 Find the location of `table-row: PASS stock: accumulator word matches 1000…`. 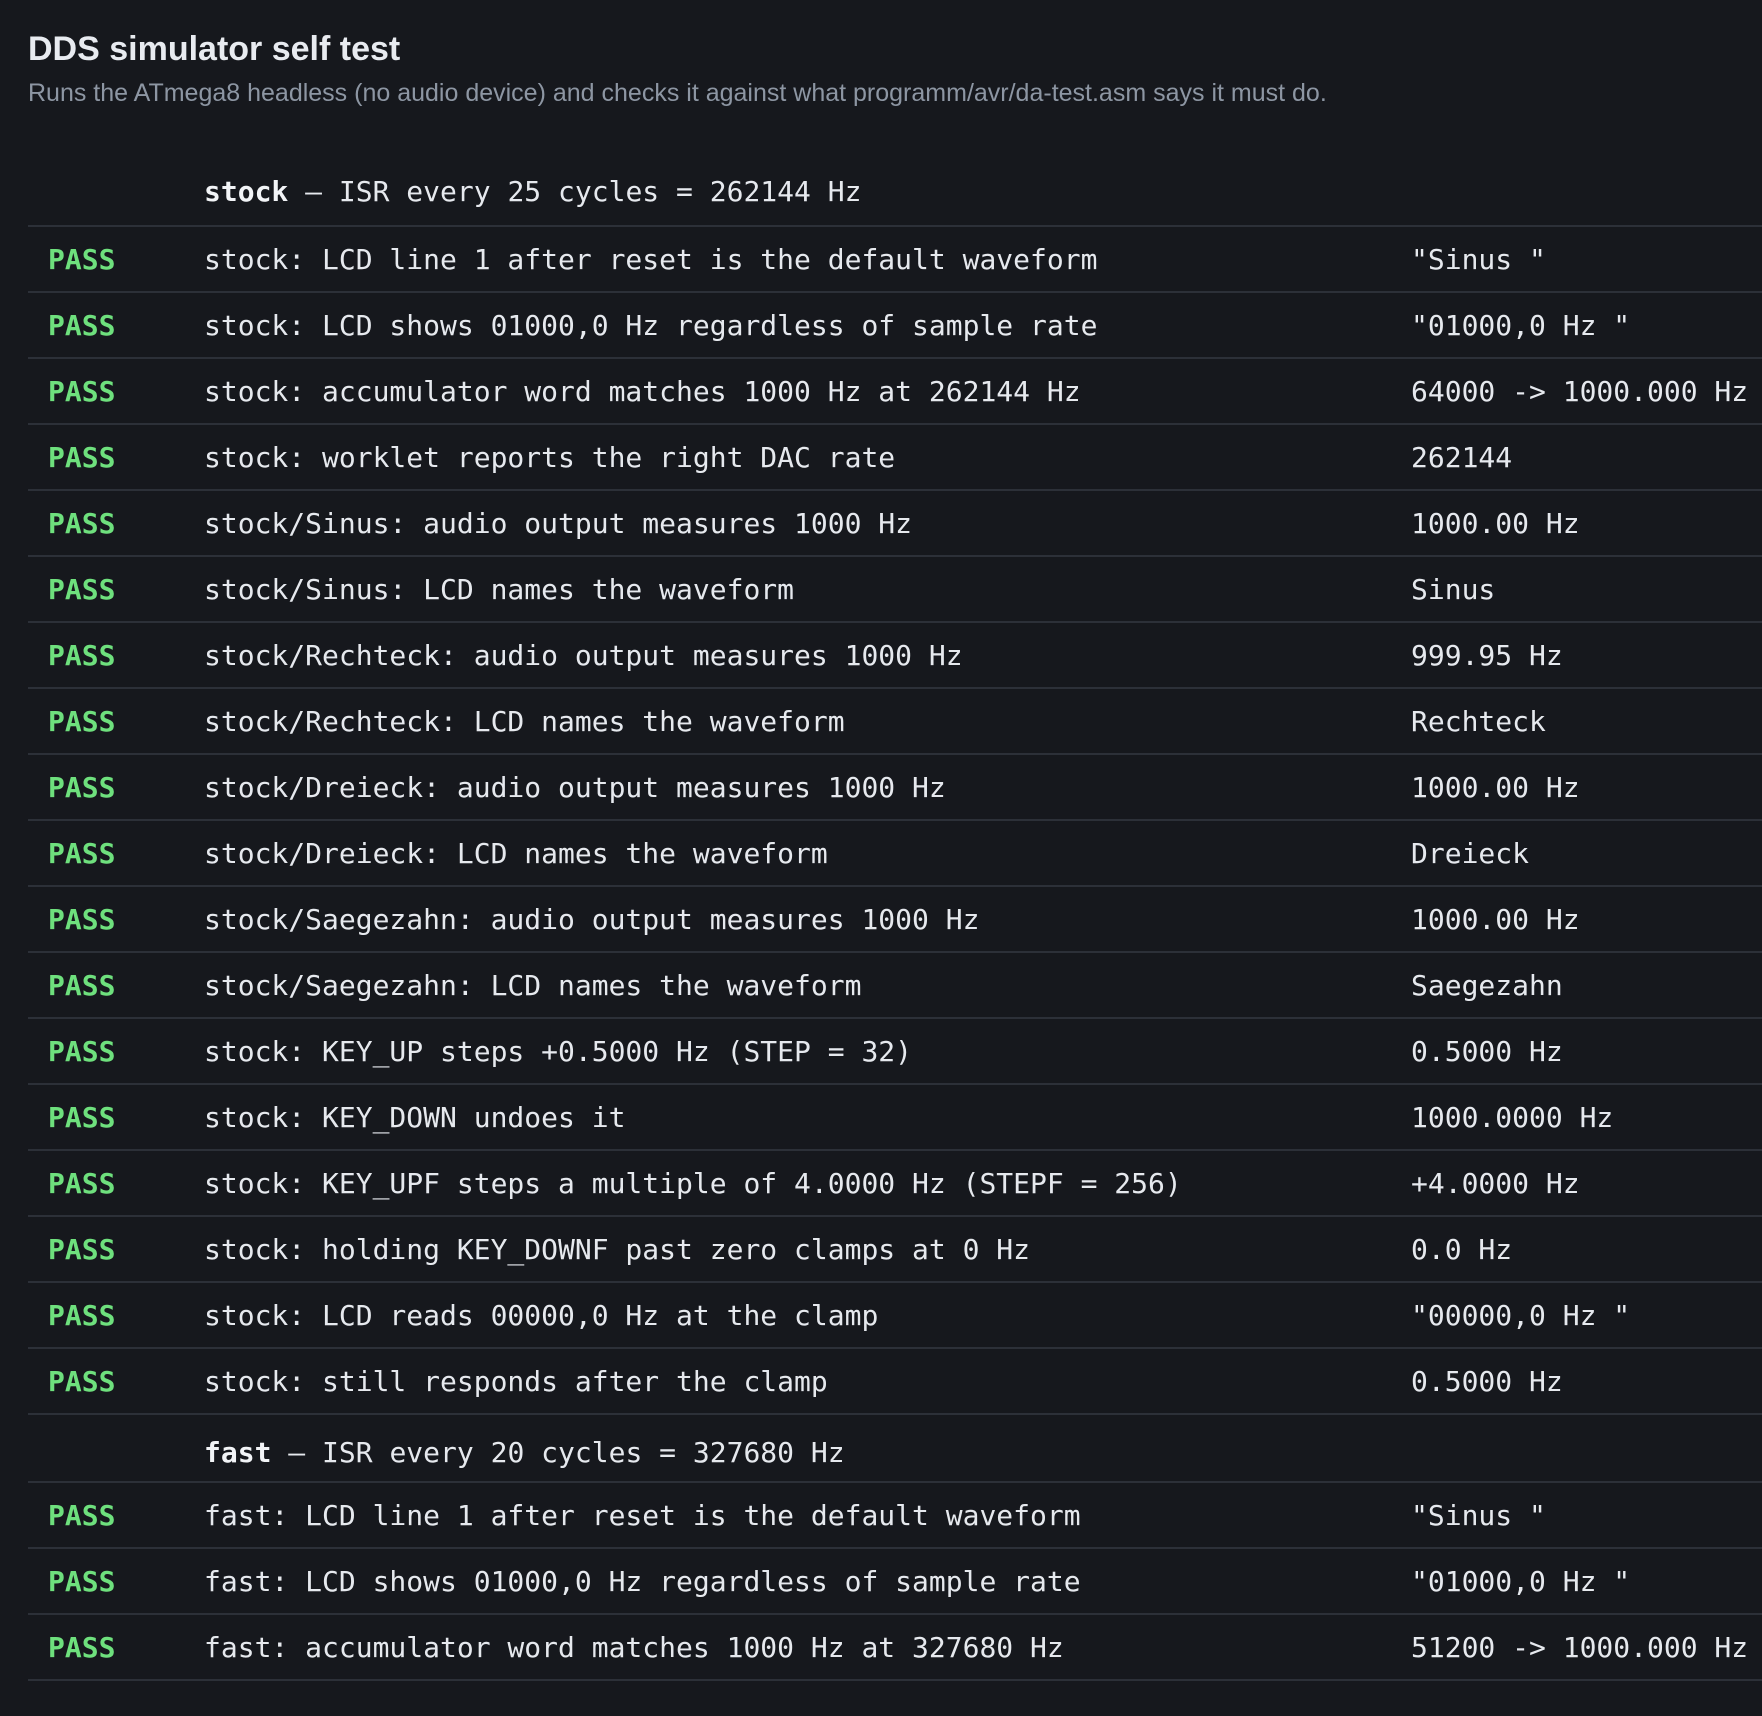

table-row: PASS stock: accumulator word matches 1000… is located at coordinates (895, 392).